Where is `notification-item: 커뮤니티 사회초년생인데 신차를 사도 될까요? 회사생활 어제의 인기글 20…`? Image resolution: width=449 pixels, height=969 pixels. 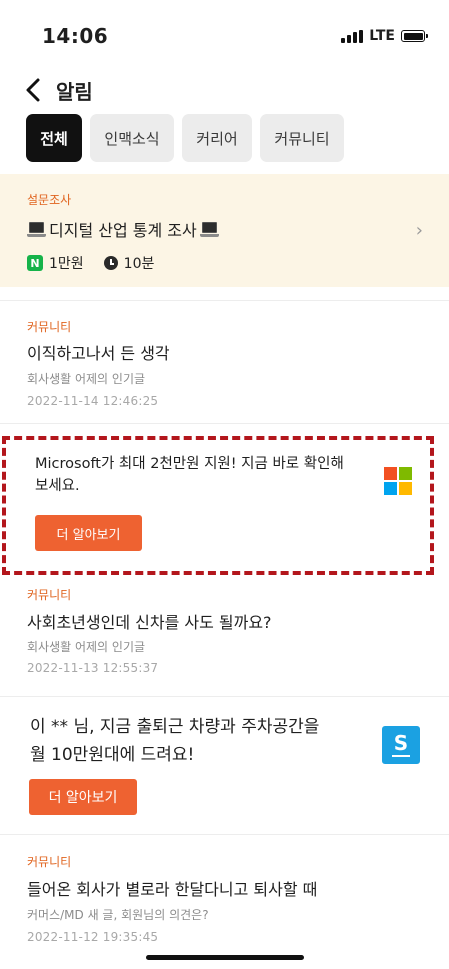 notification-item: 커뮤니티 사회초년생인데 신차를 사도 될까요? 회사생활 어제의 인기글 20… is located at coordinates (224, 635).